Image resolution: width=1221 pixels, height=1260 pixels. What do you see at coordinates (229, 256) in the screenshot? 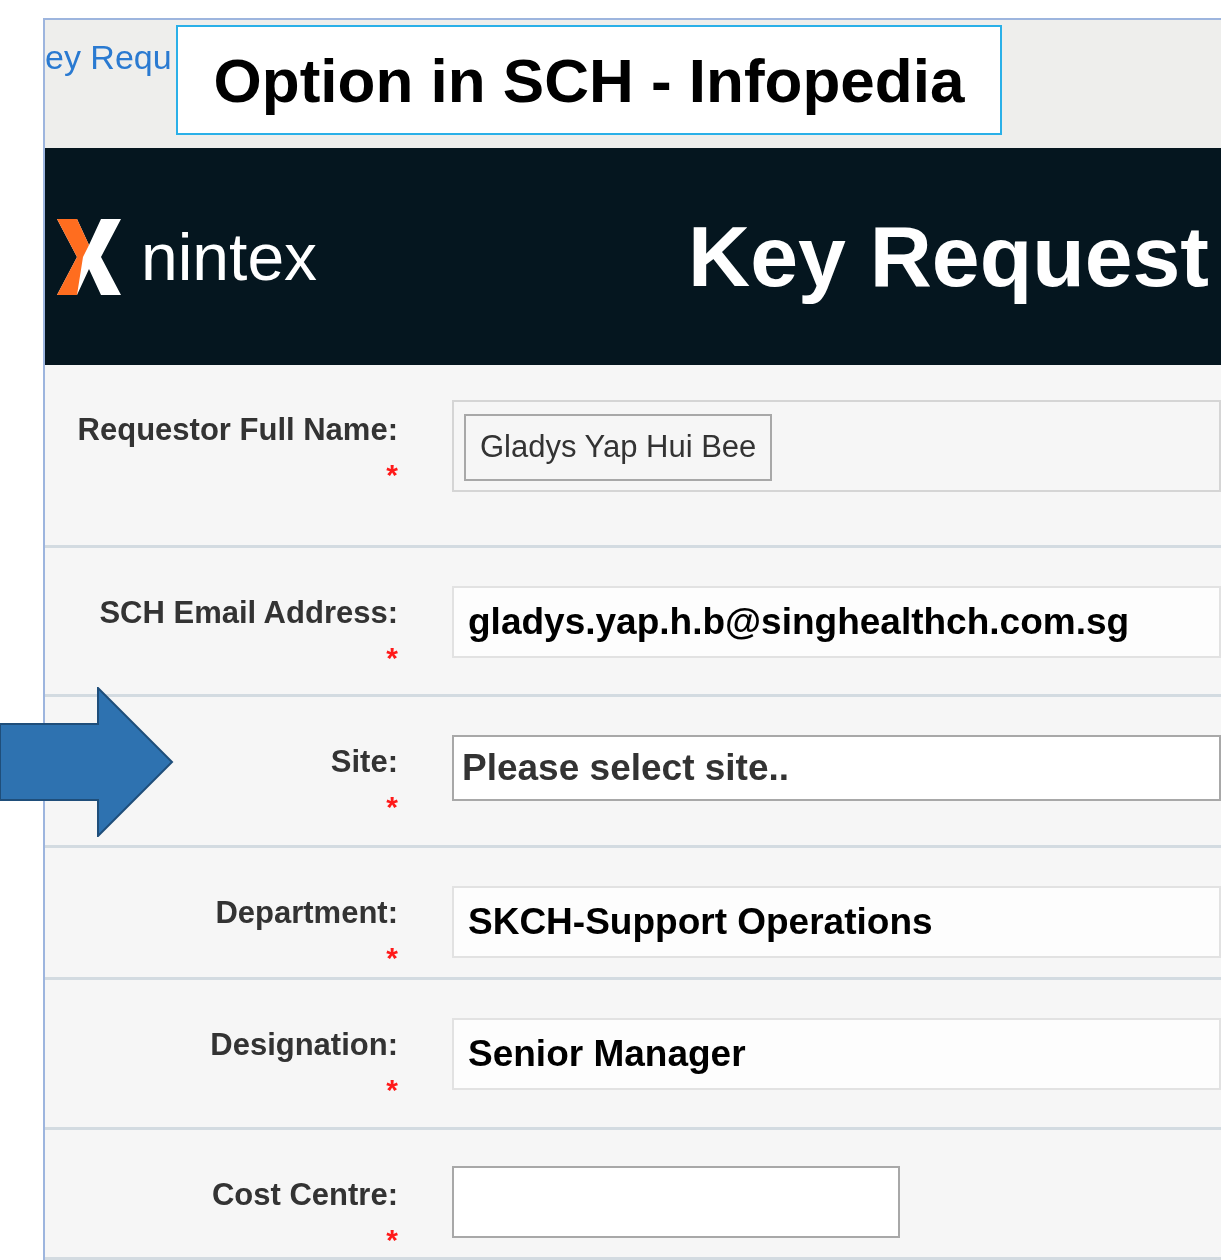
I see `logo-text: nintex` at bounding box center [229, 256].